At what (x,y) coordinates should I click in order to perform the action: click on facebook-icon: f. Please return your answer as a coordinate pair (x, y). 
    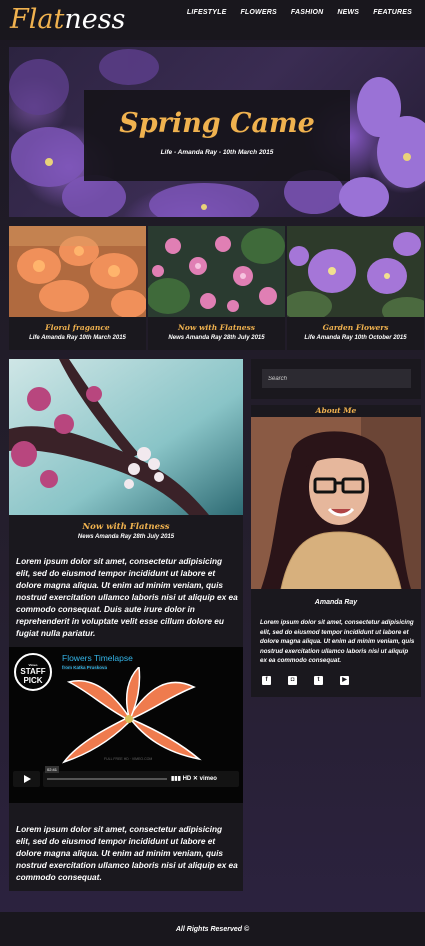
    Looking at the image, I should click on (266, 680).